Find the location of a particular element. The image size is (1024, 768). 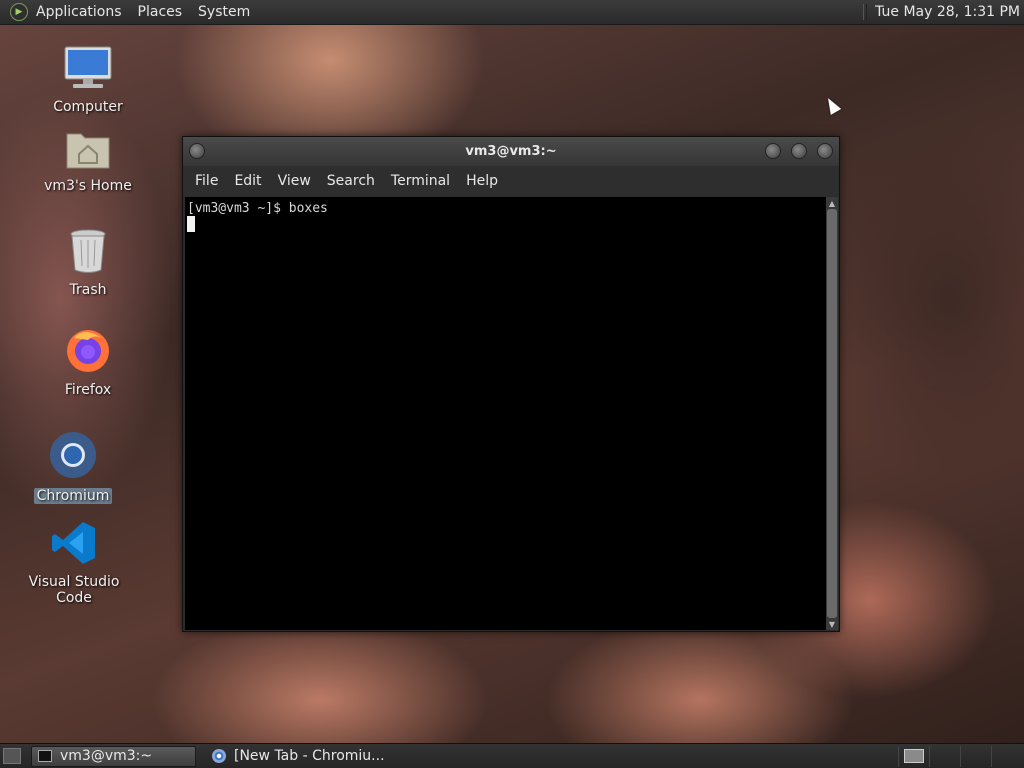

desktop-icon-firefox: Firefox is located at coordinates (88, 362).